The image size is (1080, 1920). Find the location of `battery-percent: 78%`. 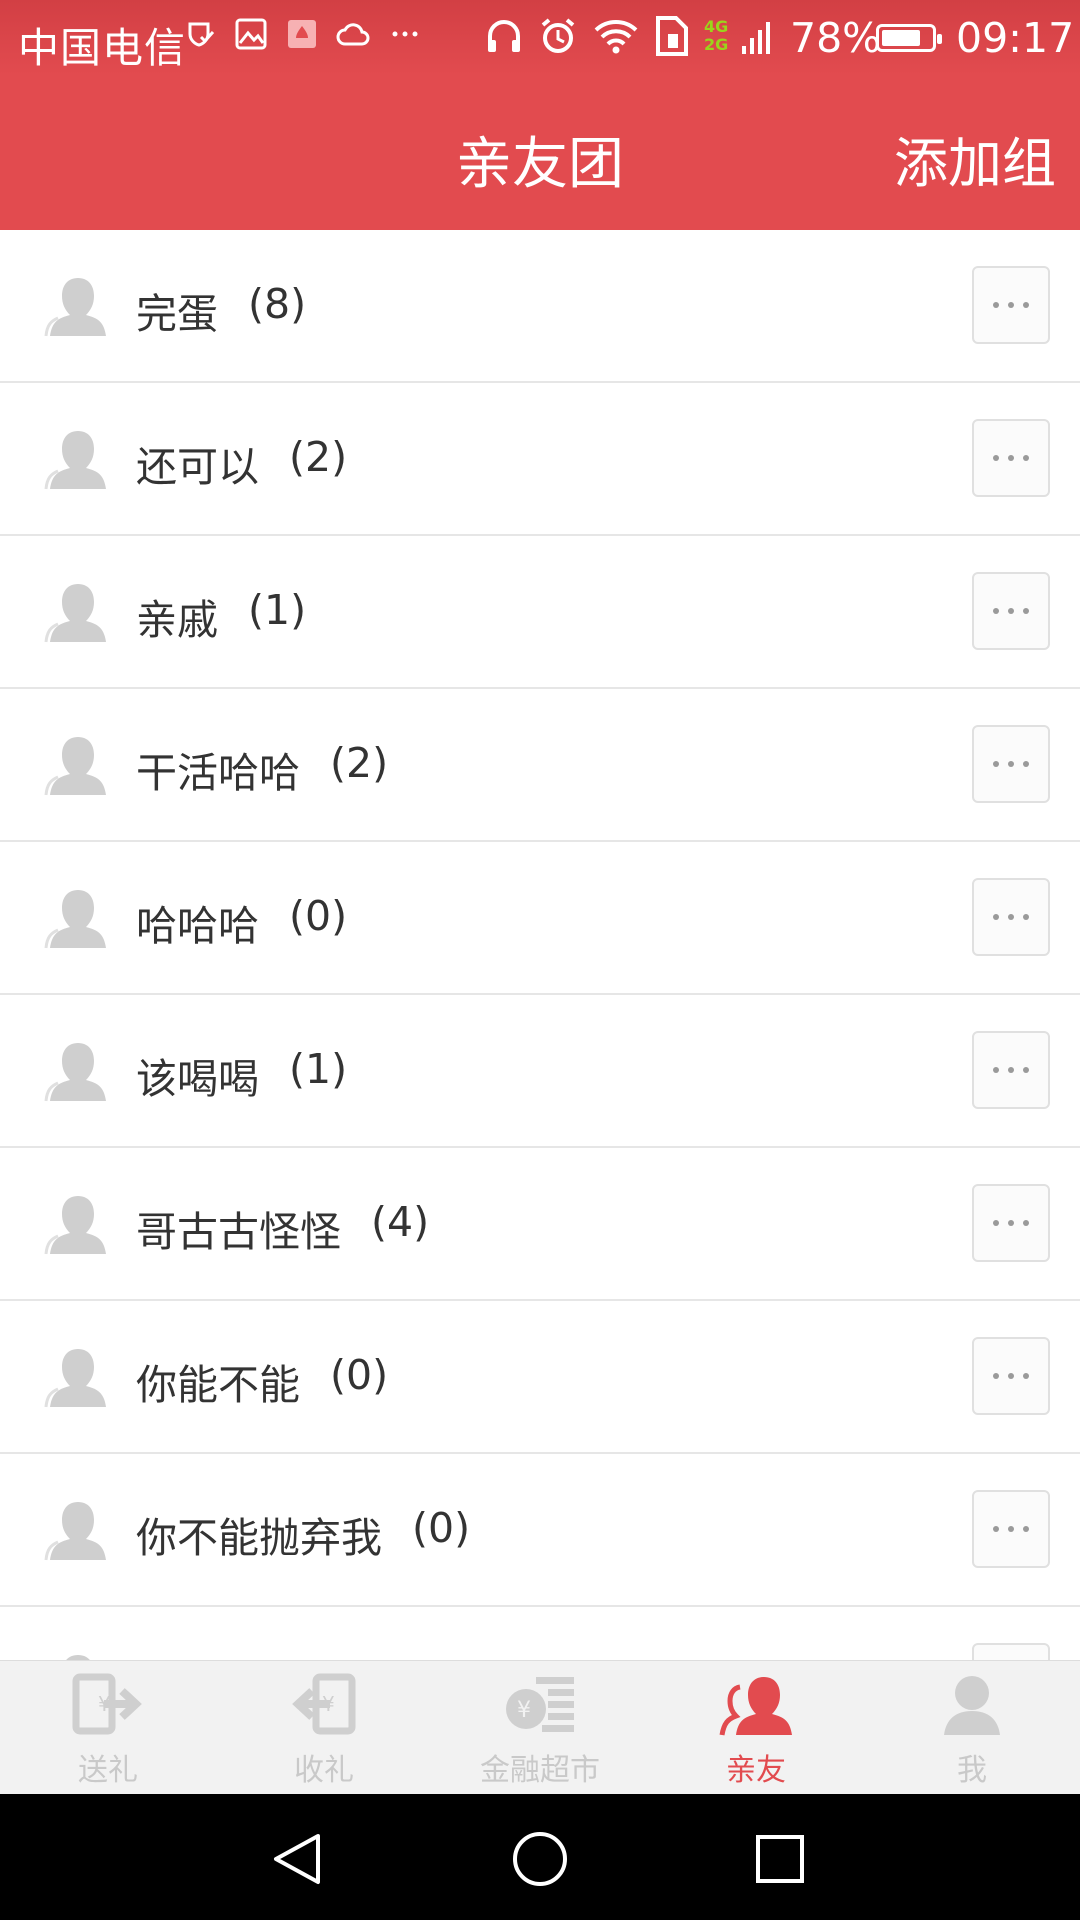

battery-percent: 78% is located at coordinates (836, 38).